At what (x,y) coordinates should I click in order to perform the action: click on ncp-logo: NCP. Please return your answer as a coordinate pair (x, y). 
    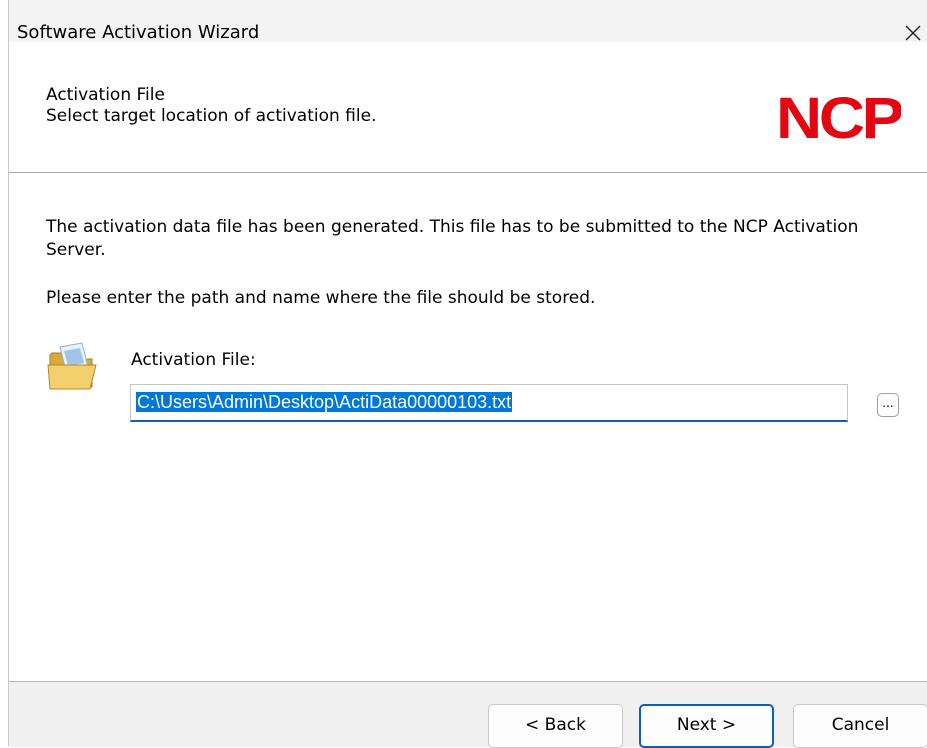
    Looking at the image, I should click on (838, 117).